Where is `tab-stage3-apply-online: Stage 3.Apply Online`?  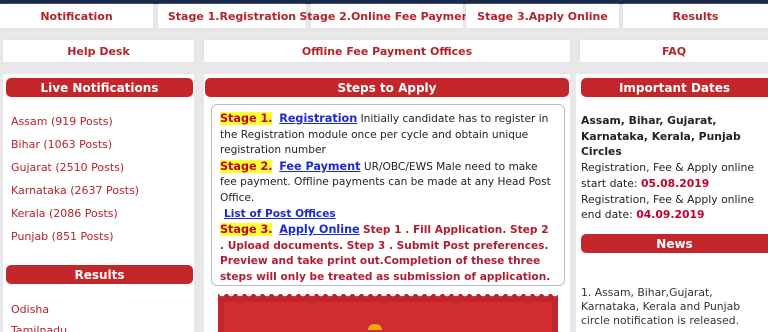
tab-stage3-apply-online: Stage 3.Apply Online is located at coordinates (542, 16).